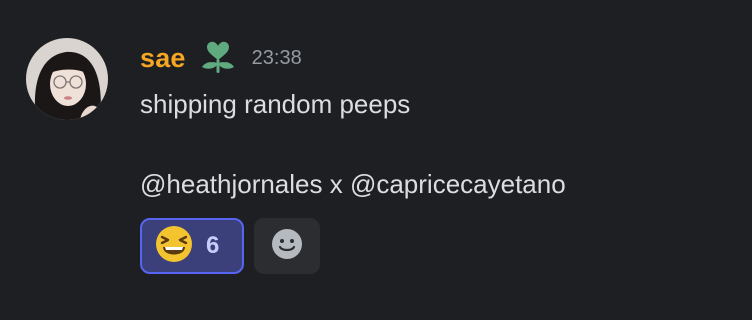  I want to click on timestamp: 23:38, so click(276, 57).